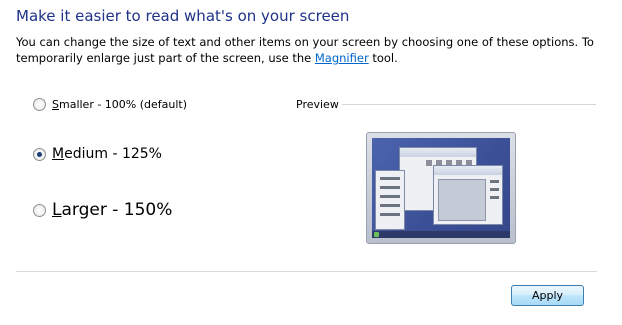 The image size is (622, 325). Describe the element at coordinates (547, 295) in the screenshot. I see `apply-button: Apply` at that location.